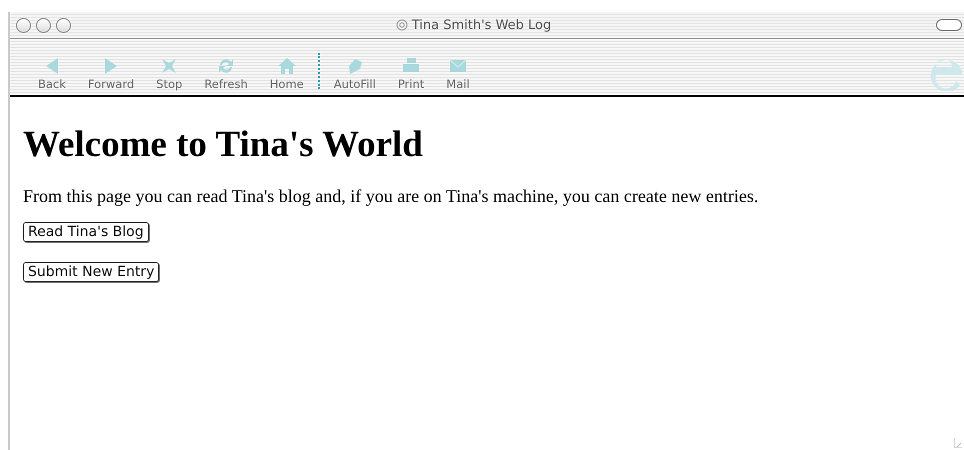  Describe the element at coordinates (63, 25) in the screenshot. I see `zoom-button` at that location.